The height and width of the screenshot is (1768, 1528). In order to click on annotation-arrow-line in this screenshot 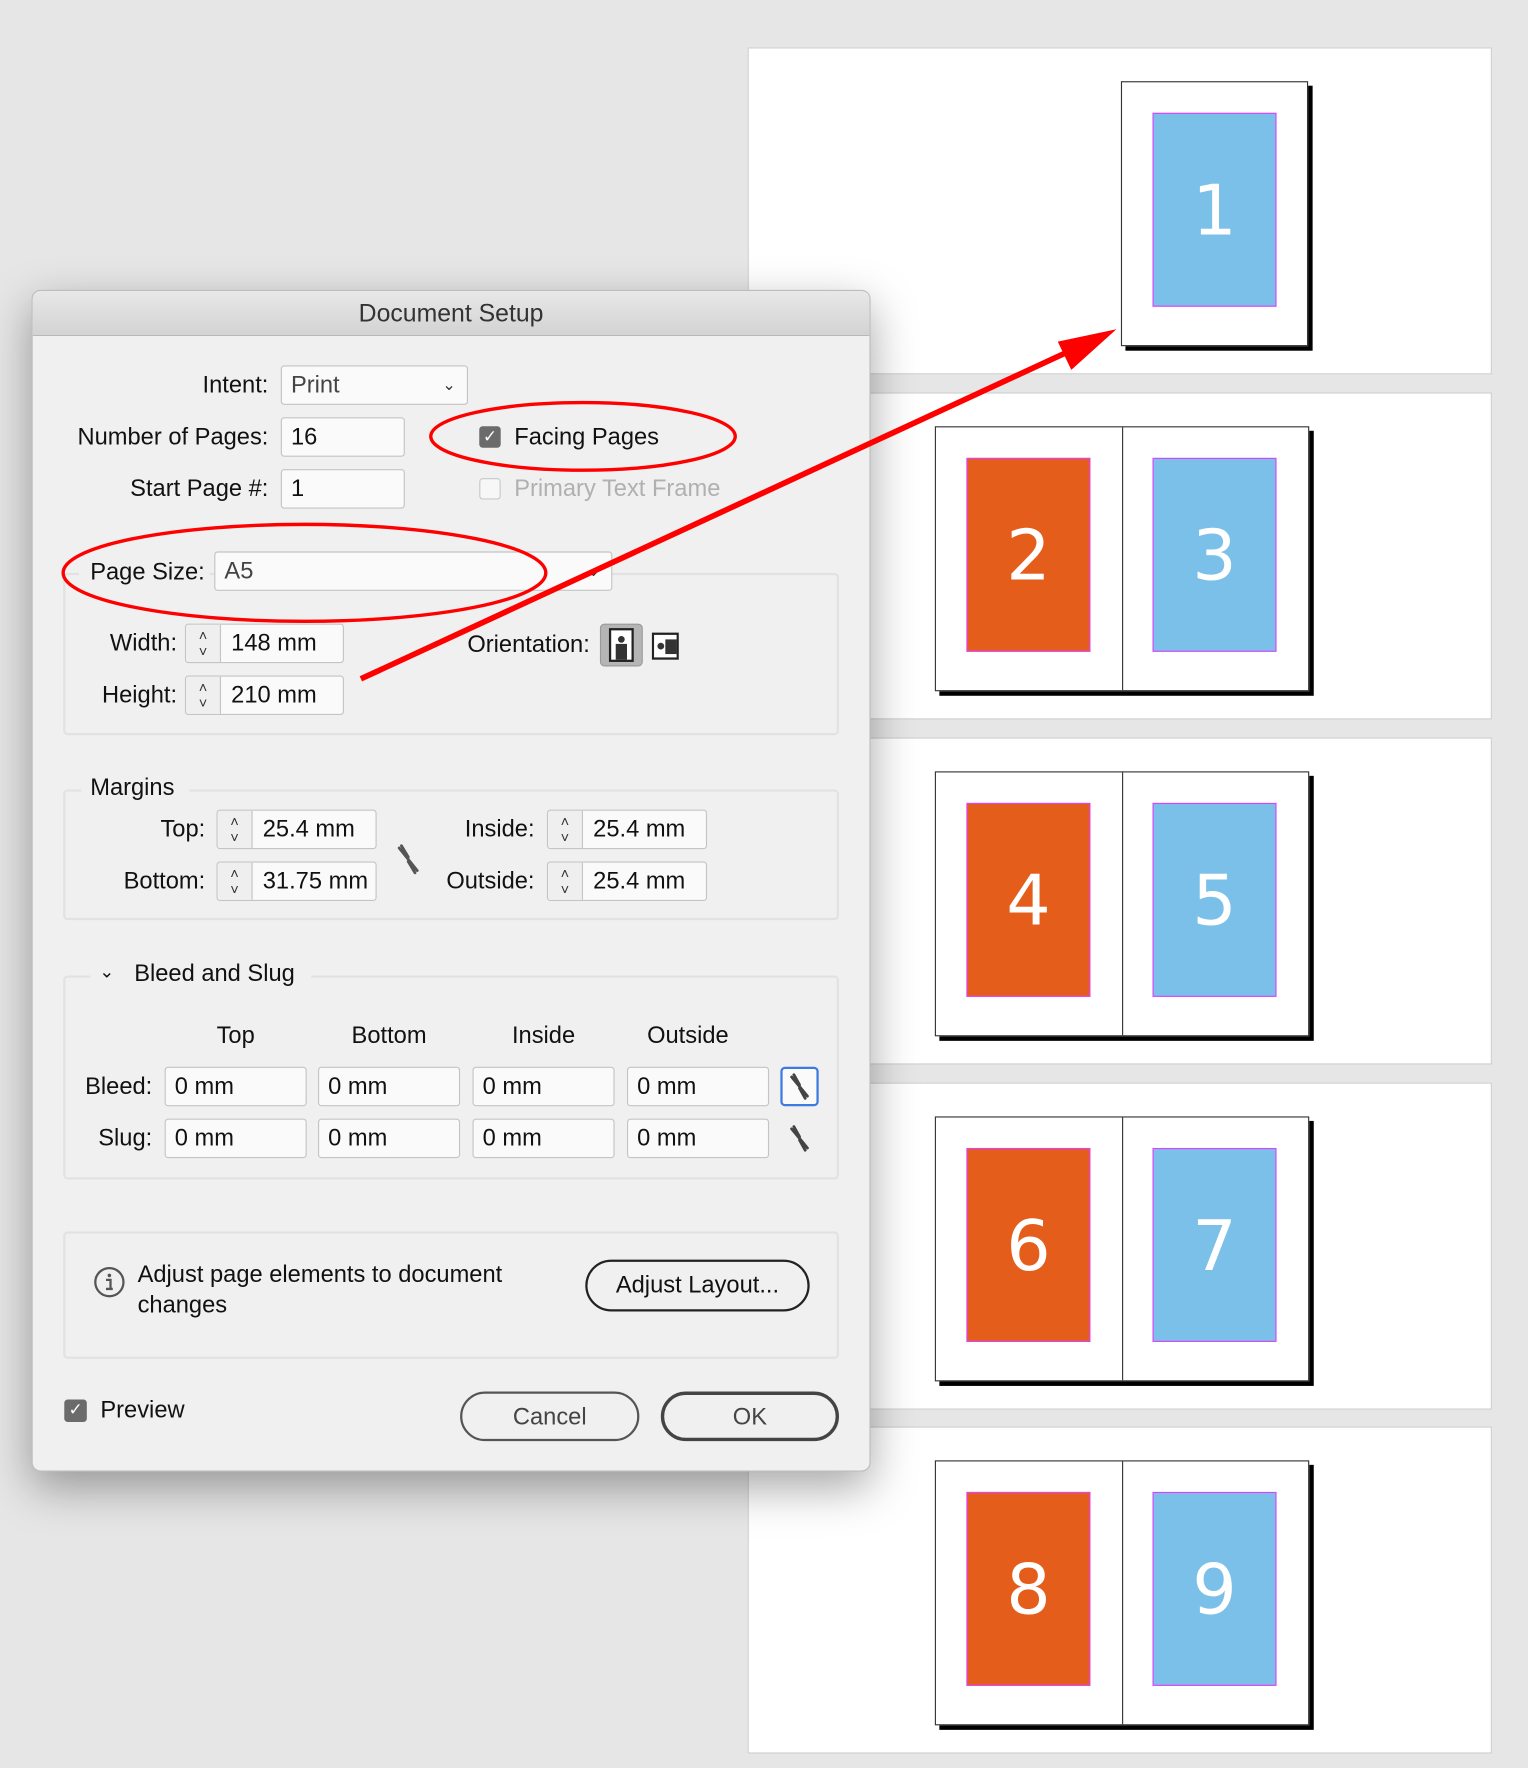, I will do `click(721, 512)`.